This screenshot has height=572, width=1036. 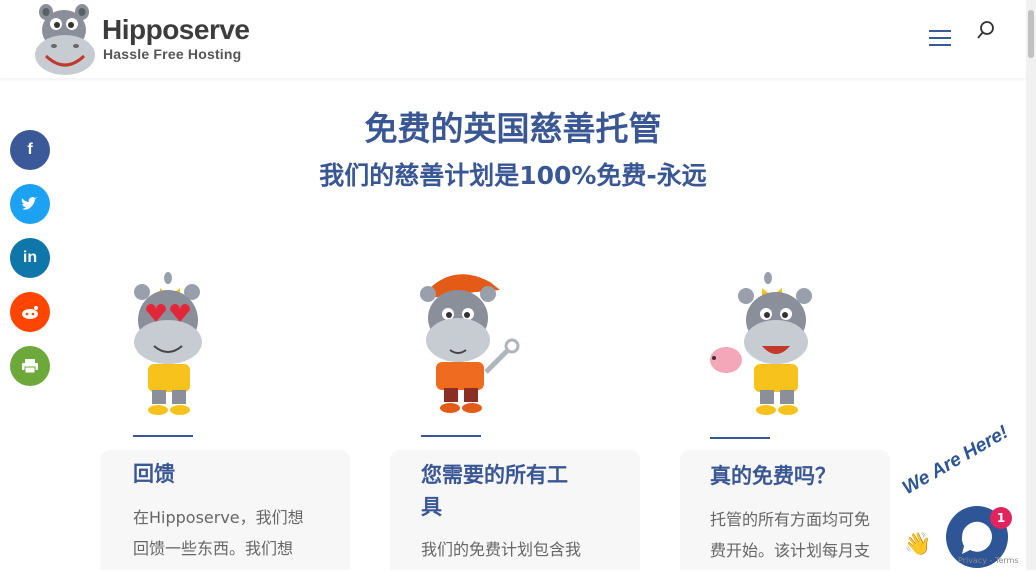 What do you see at coordinates (168, 343) in the screenshot?
I see `hippo-heart-eyes-icon` at bounding box center [168, 343].